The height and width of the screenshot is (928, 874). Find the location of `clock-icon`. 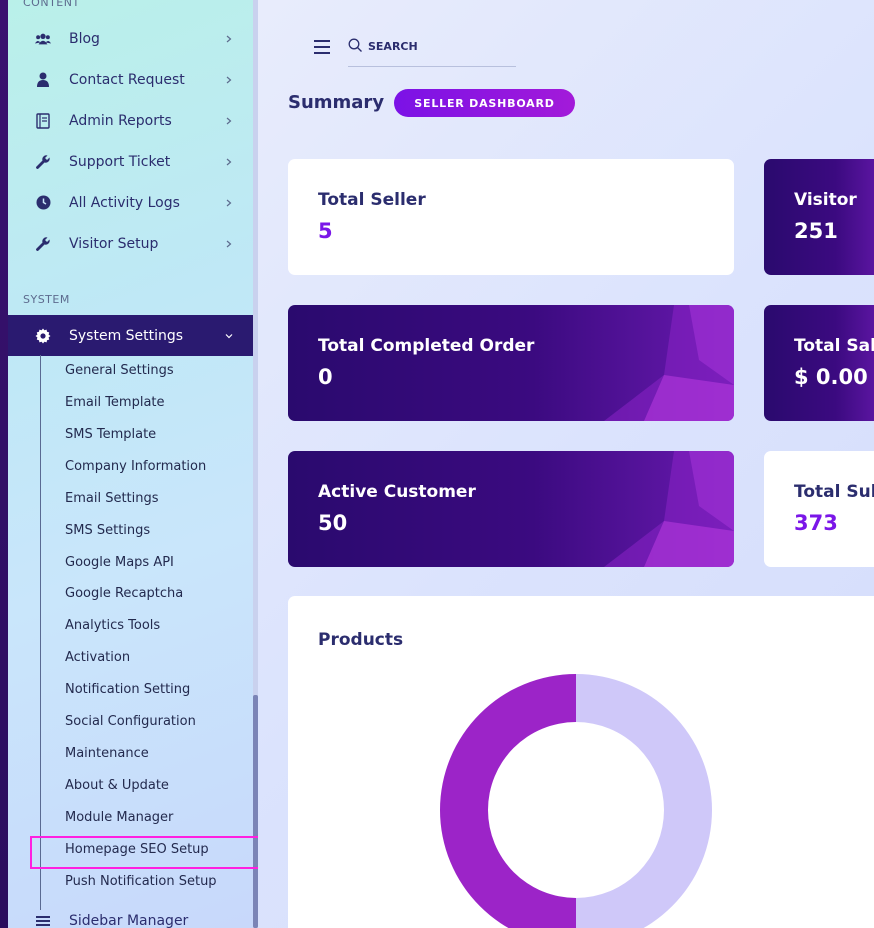

clock-icon is located at coordinates (43, 203).